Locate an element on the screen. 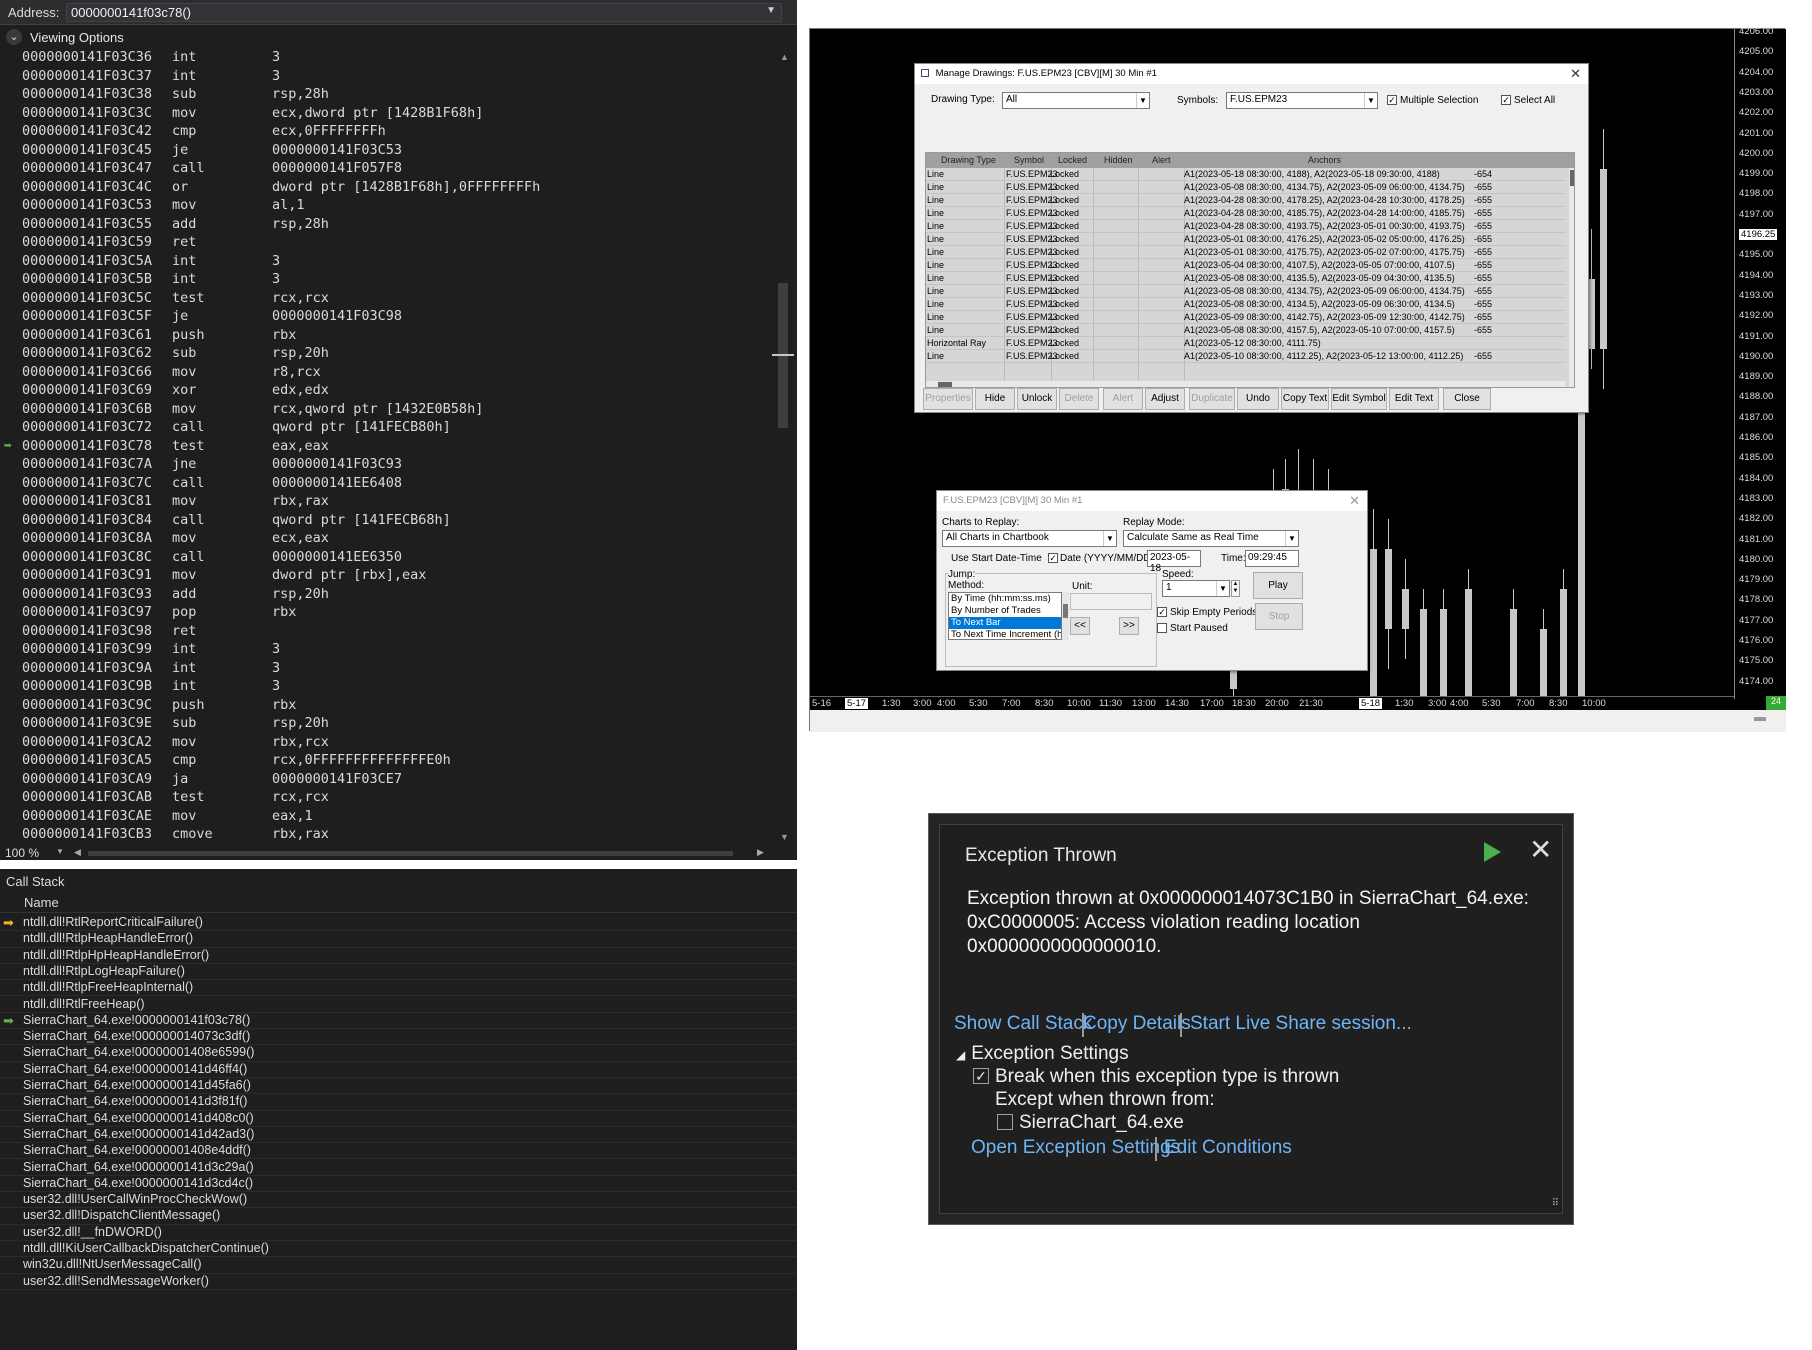 This screenshot has height=1350, width=1812. resize-grip-icon: ⠿ is located at coordinates (1555, 1203).